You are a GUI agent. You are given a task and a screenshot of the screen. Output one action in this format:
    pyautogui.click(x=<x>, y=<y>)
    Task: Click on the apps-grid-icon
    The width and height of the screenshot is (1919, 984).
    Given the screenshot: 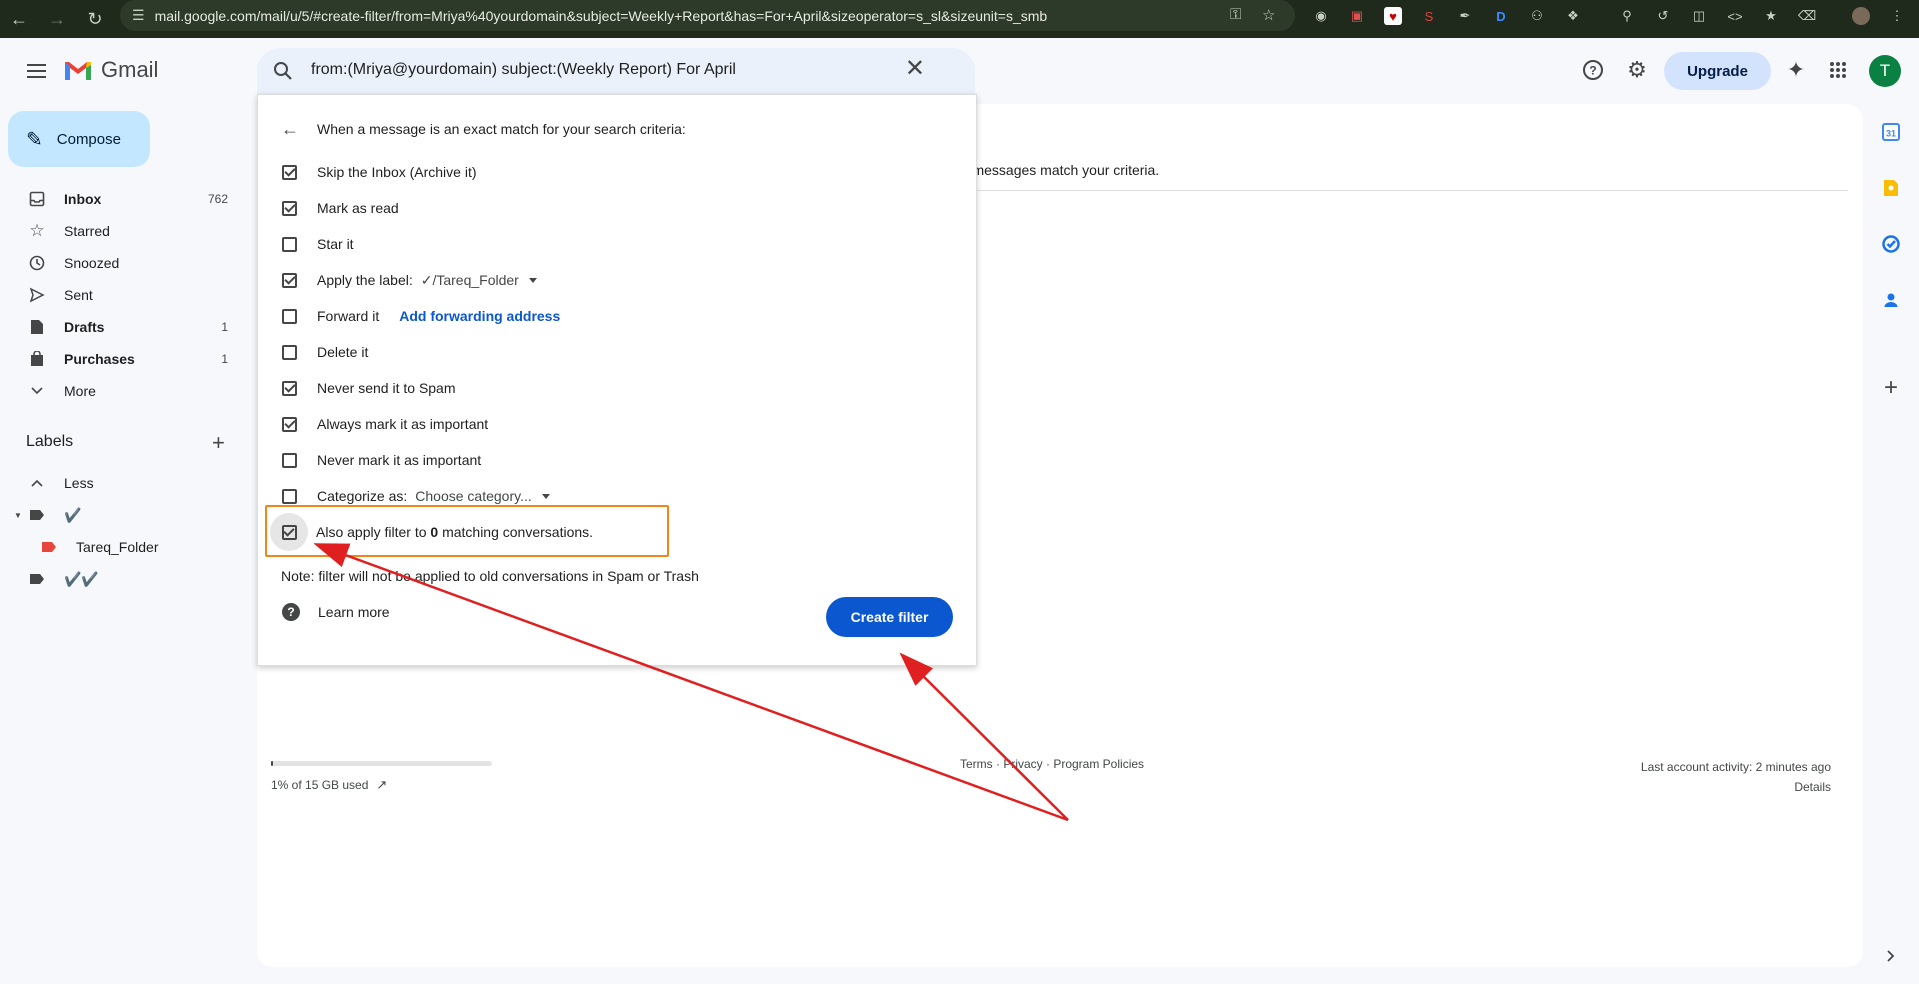 What is the action you would take?
    pyautogui.click(x=1838, y=70)
    